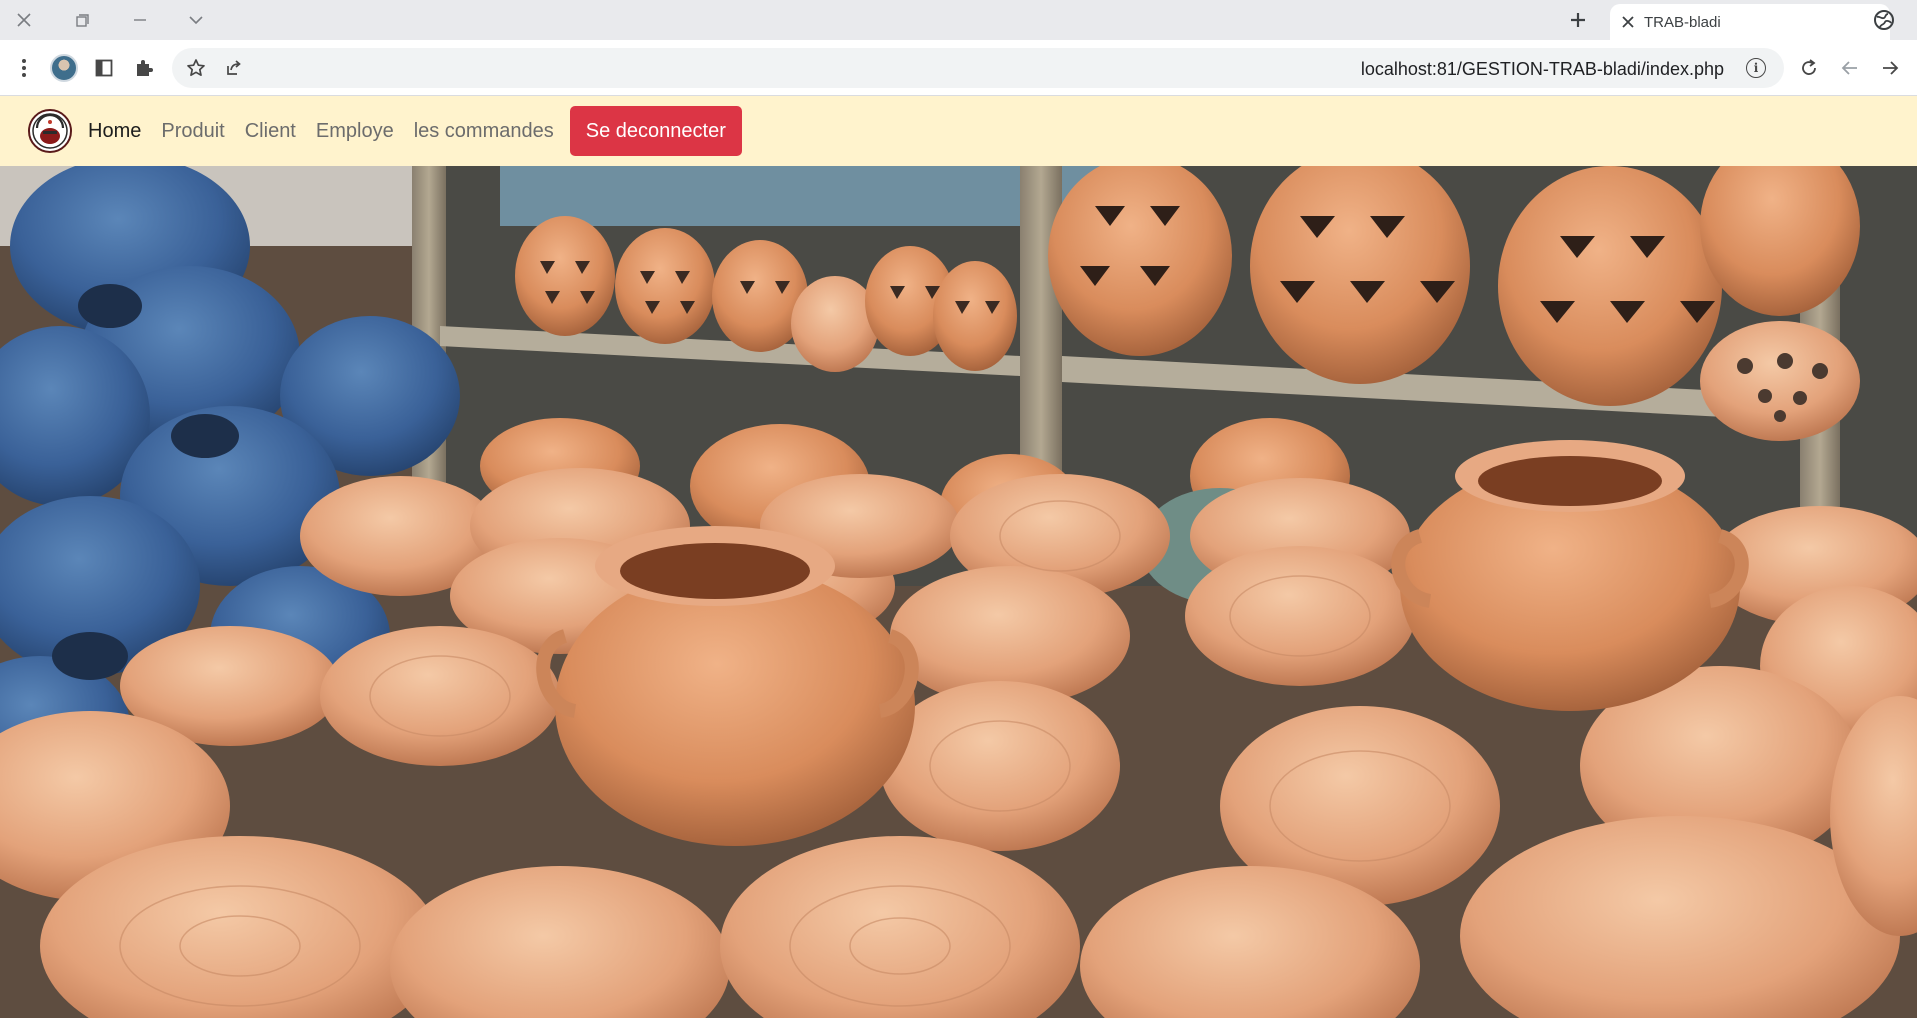  Describe the element at coordinates (655, 131) in the screenshot. I see `logout-button: Se deconnecter` at that location.